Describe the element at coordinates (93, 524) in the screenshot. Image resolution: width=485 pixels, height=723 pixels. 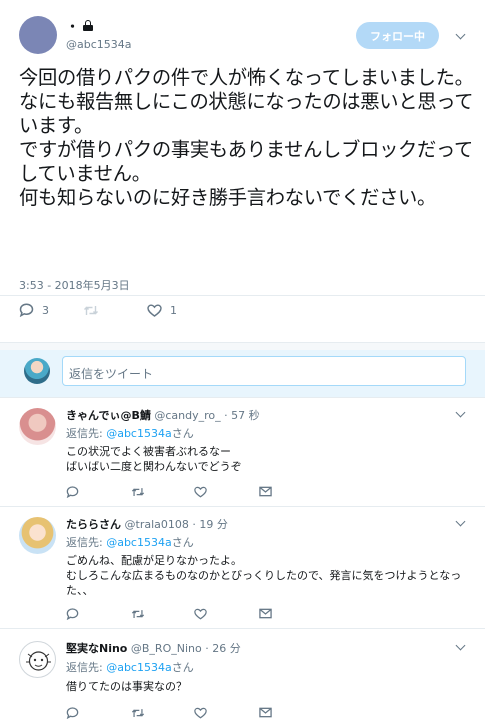
I see `reply-display-name: たららさん` at that location.